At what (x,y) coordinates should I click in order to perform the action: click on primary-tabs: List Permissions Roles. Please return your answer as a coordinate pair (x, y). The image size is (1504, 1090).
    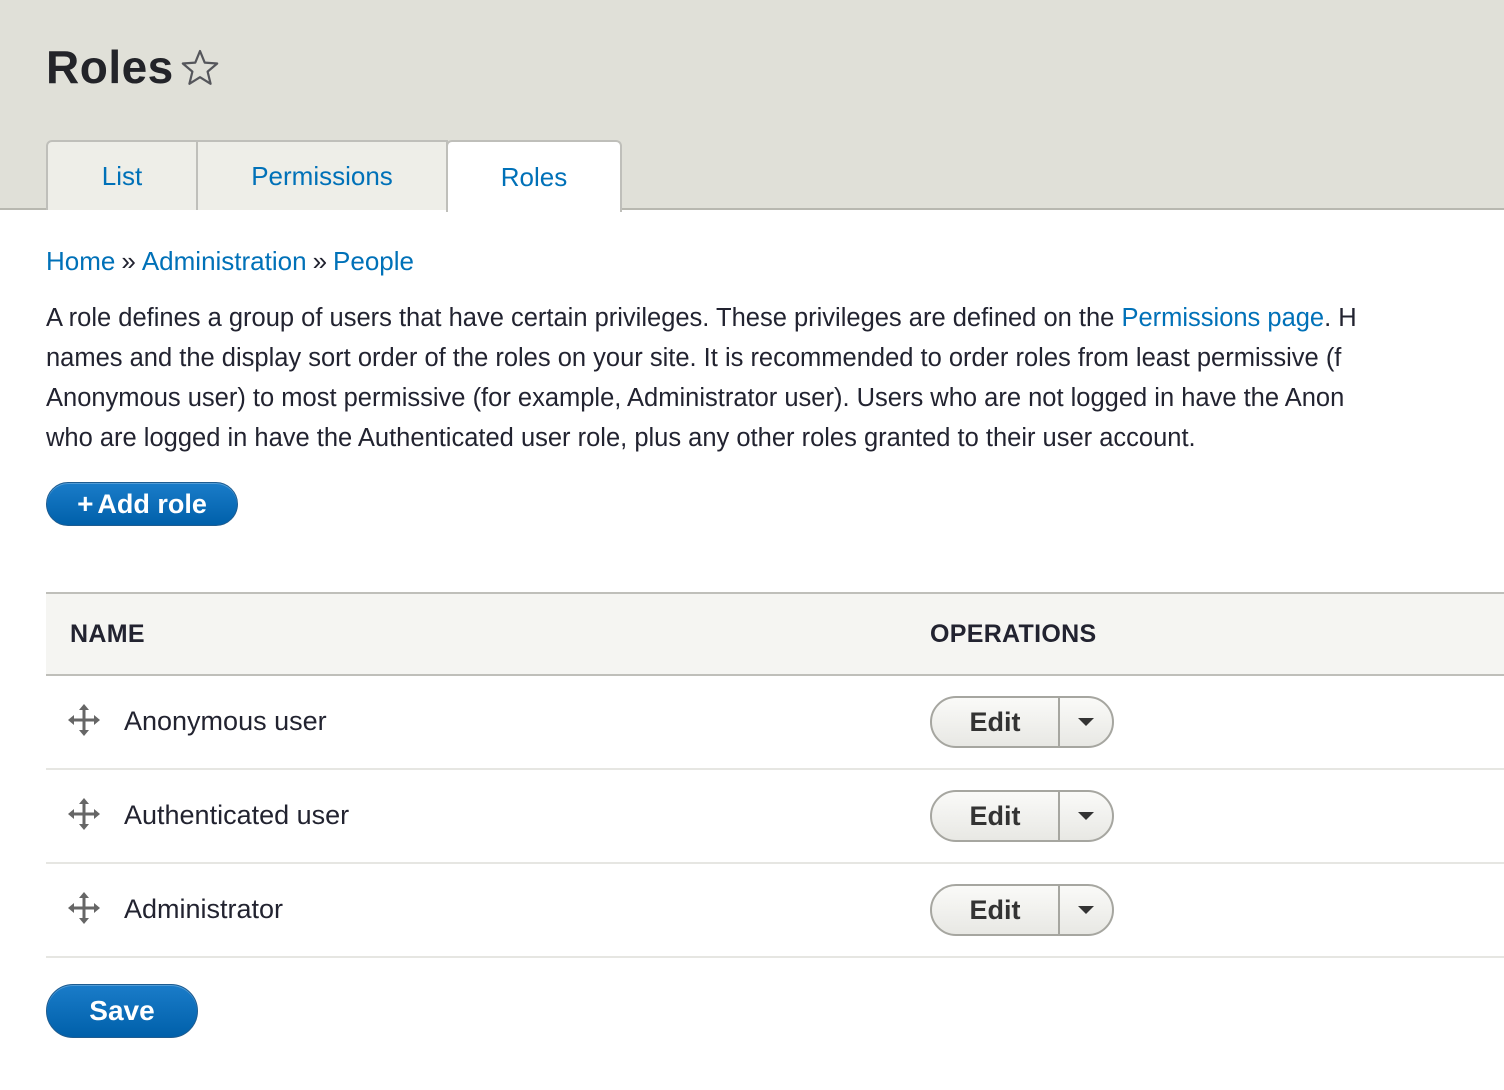
    Looking at the image, I should click on (334, 176).